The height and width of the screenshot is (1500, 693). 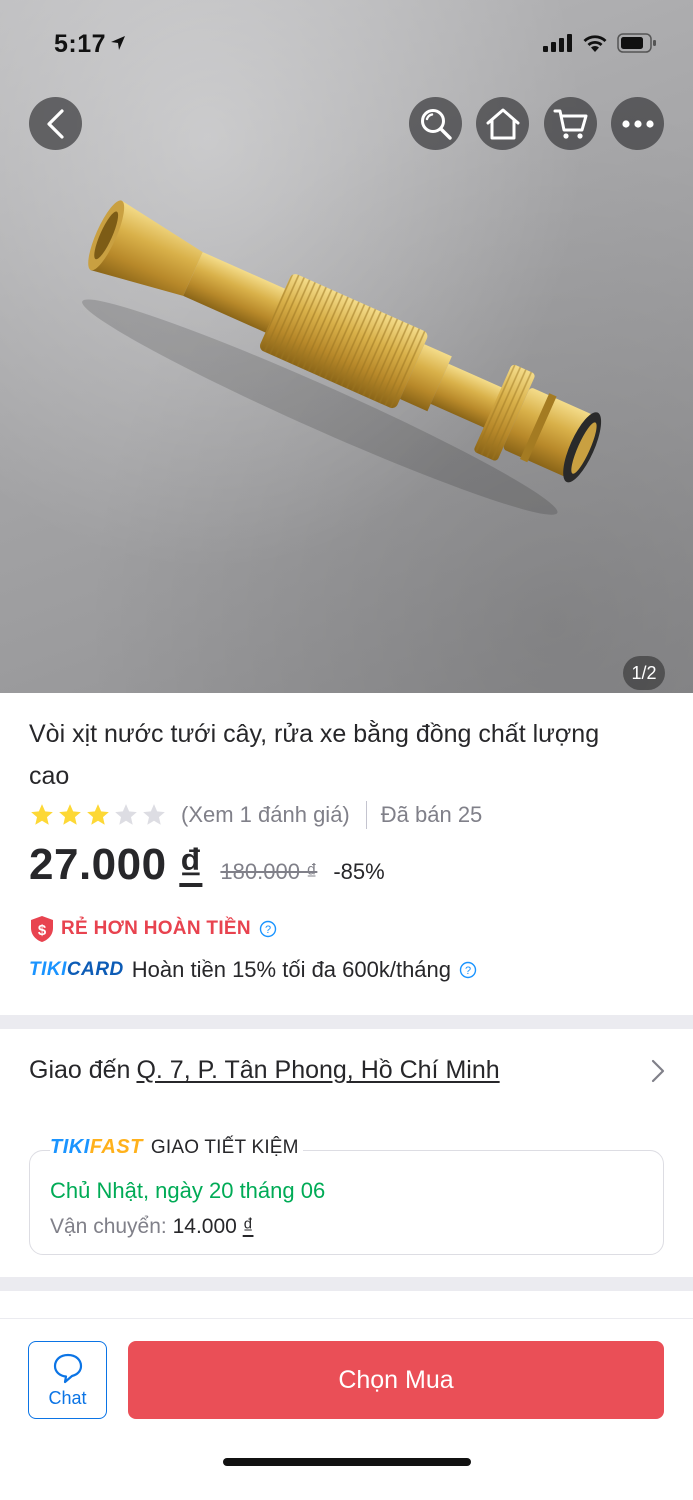 What do you see at coordinates (67, 1397) in the screenshot?
I see `chat-label: Chat` at bounding box center [67, 1397].